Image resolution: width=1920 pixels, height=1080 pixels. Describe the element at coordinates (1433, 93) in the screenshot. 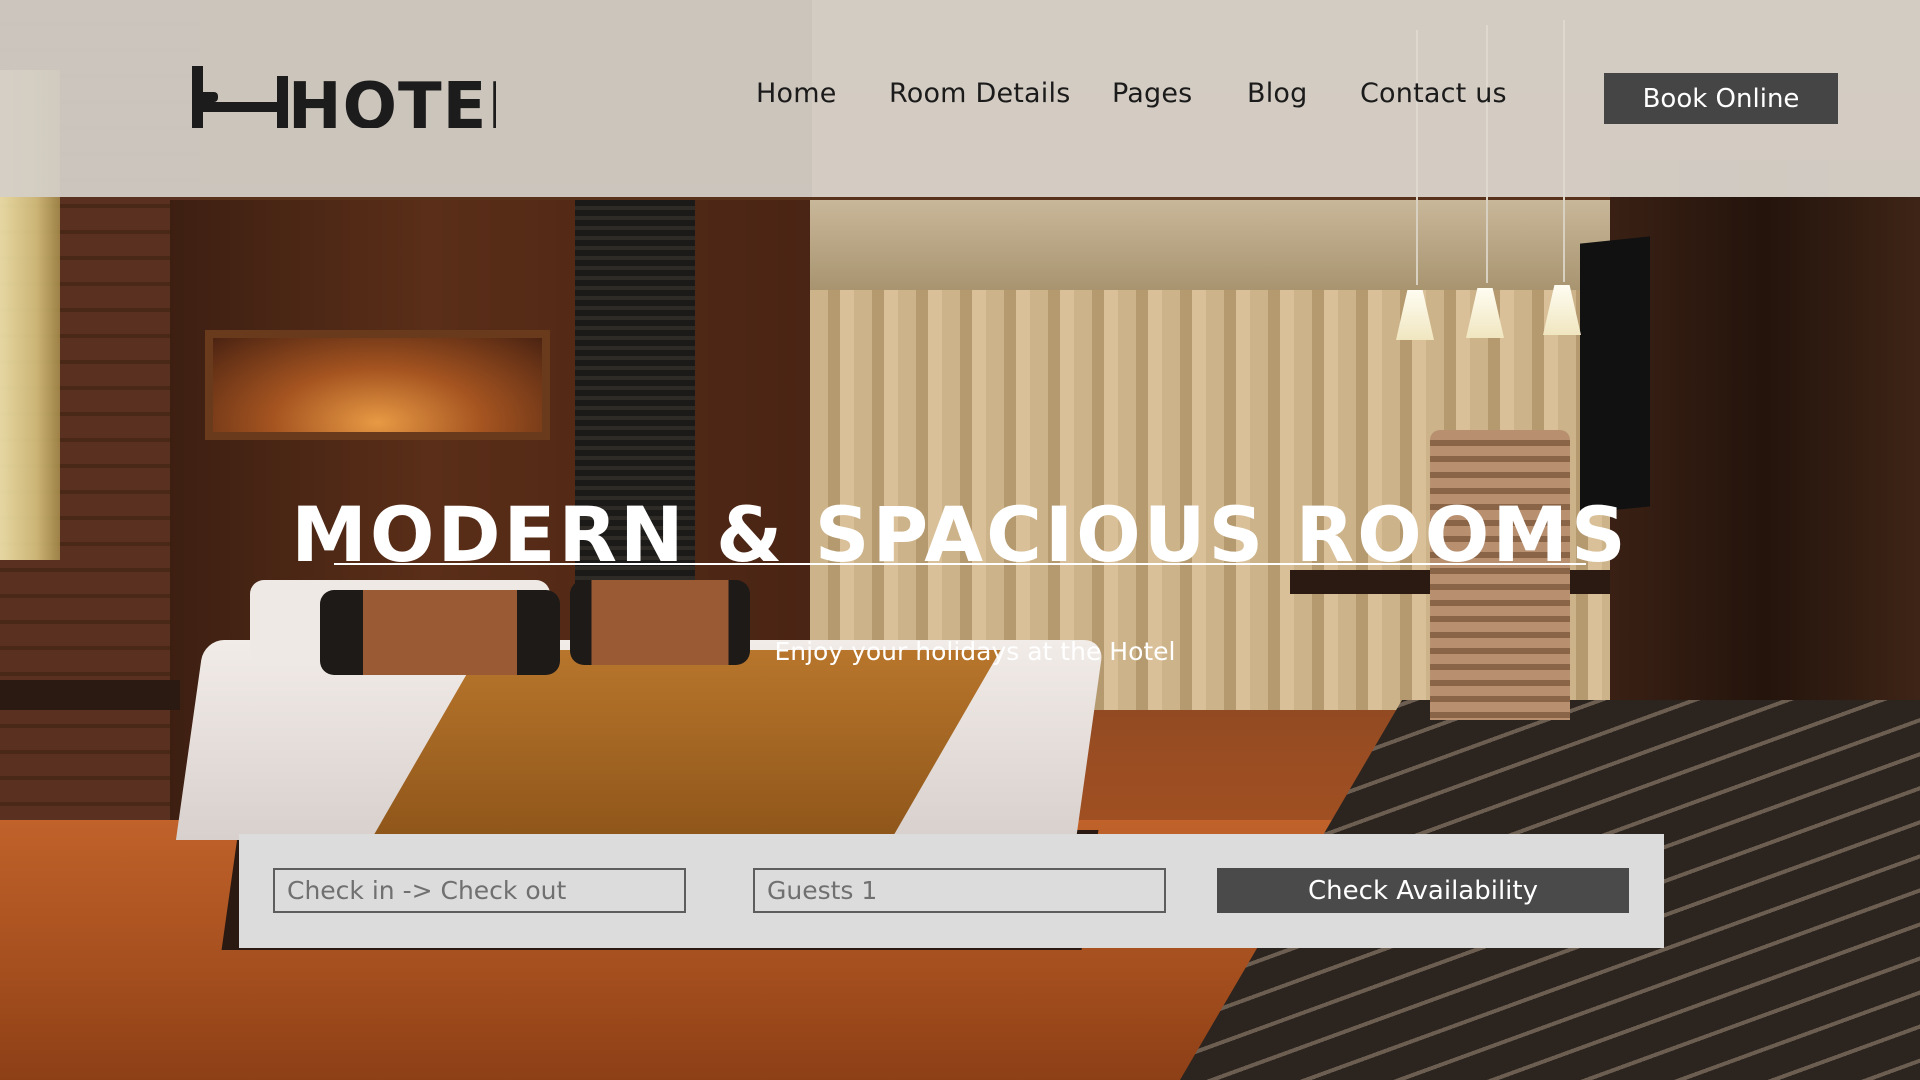

I see `nav-contact-us: Contact us` at that location.